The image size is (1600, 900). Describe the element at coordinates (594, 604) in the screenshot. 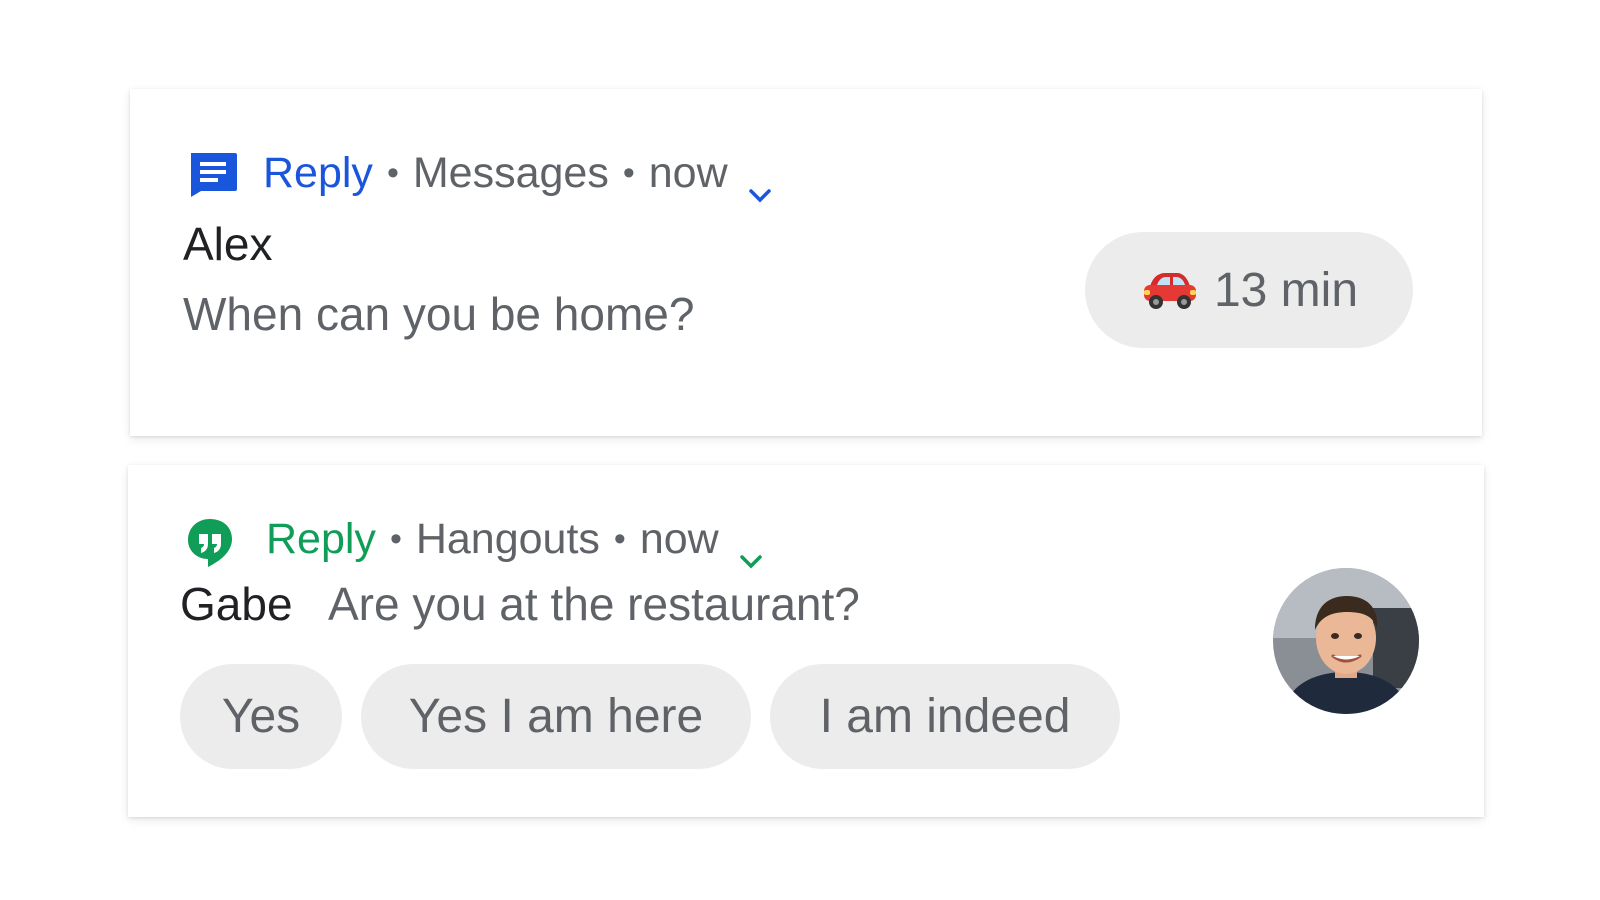

I see `message-text: Are you at the restaurant?` at that location.